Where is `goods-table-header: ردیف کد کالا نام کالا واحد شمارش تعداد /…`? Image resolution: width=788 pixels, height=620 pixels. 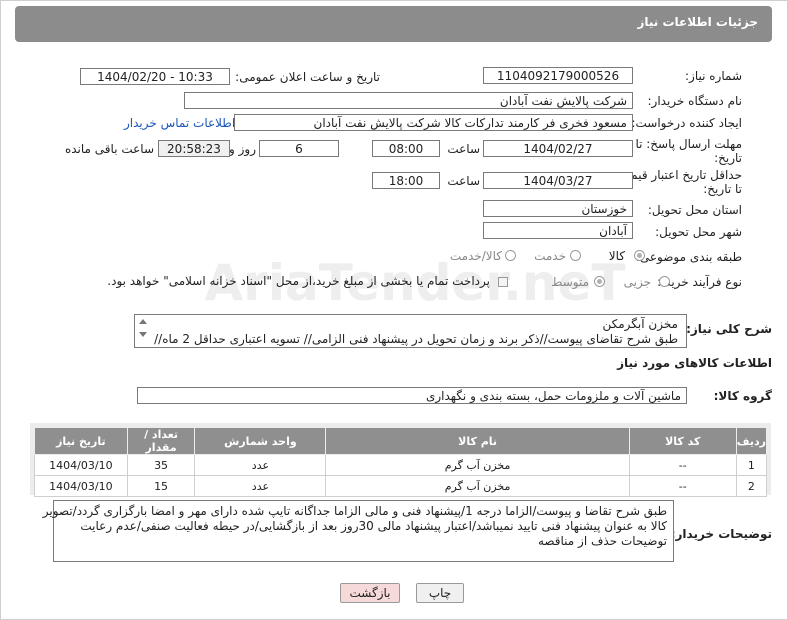 goods-table-header: ردیف کد کالا نام کالا واحد شمارش تعداد /… is located at coordinates (401, 441).